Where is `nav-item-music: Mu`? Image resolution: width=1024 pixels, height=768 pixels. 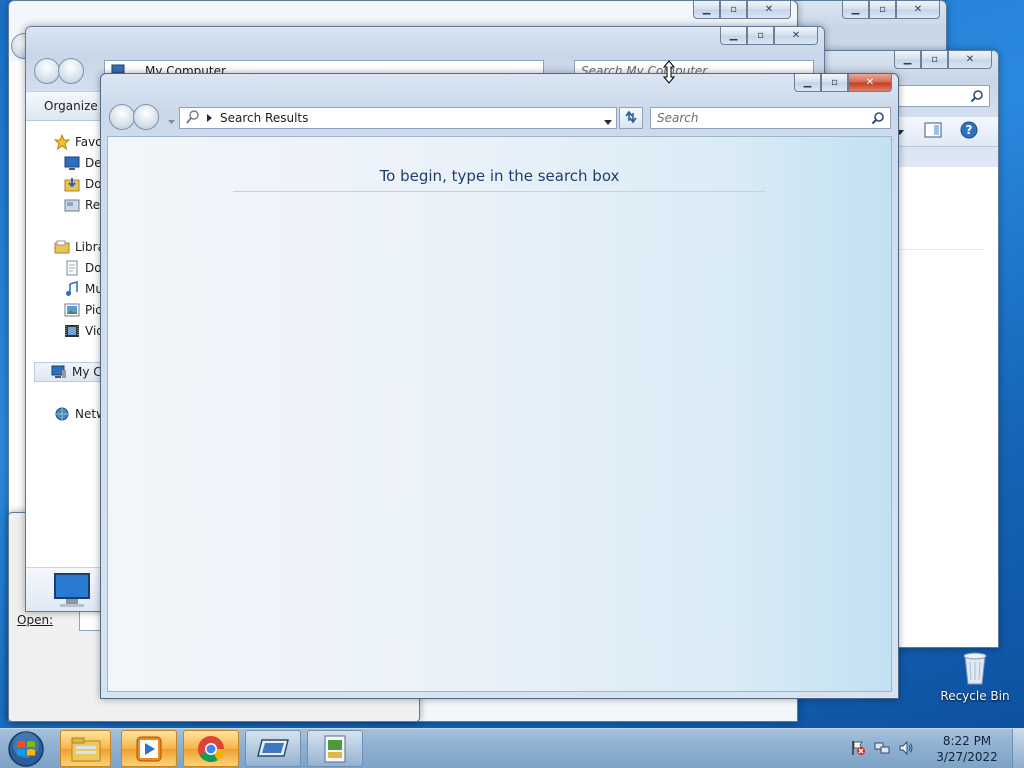
nav-item-music: Mu is located at coordinates (83, 289).